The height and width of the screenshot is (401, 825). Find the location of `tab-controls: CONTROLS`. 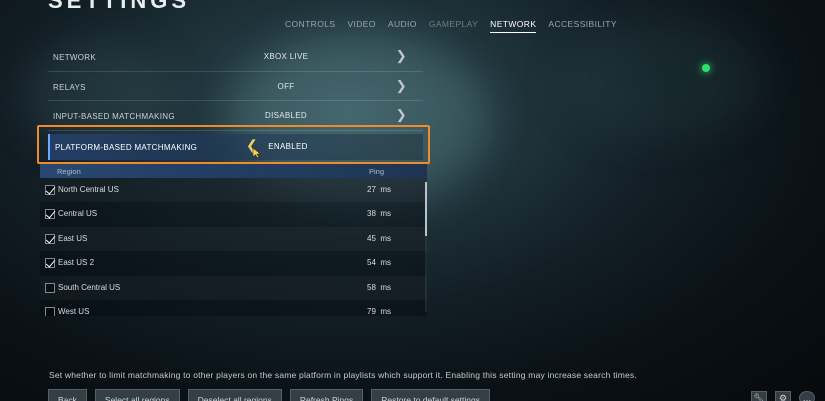

tab-controls: CONTROLS is located at coordinates (310, 26).